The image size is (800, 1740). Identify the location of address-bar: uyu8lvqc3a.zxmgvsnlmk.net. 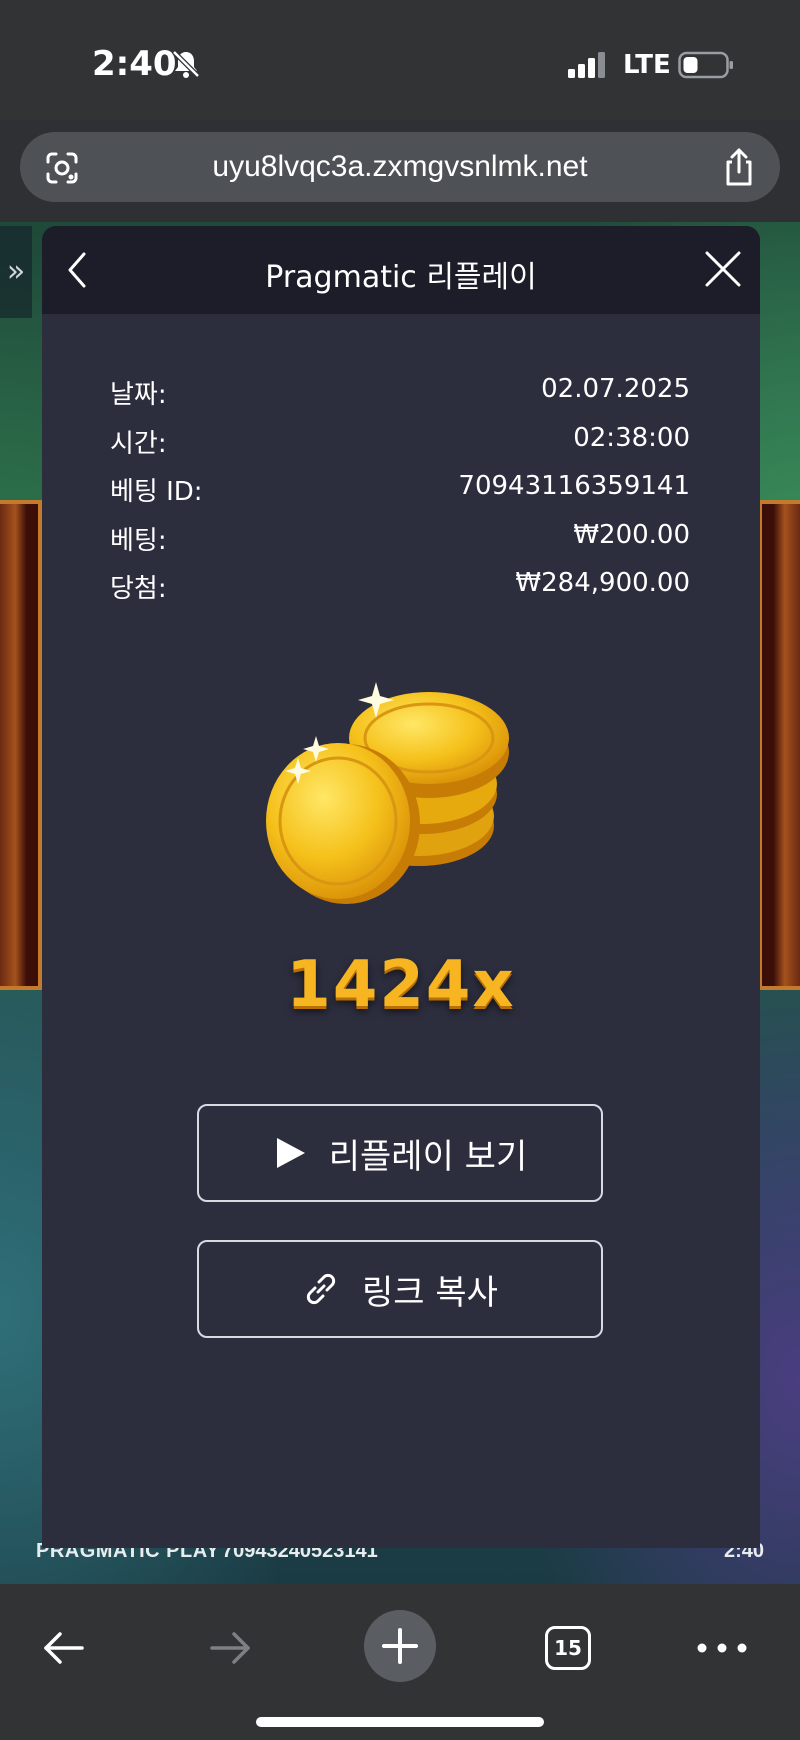
(400, 167).